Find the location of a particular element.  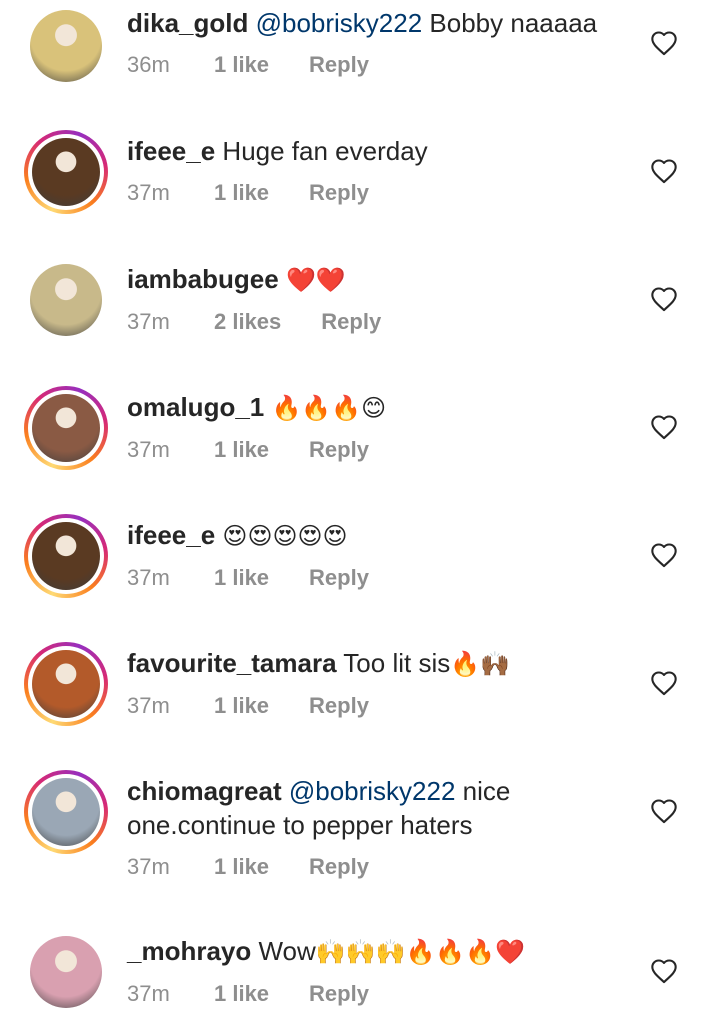

comment-body: Huge fan everday is located at coordinates (321, 151).